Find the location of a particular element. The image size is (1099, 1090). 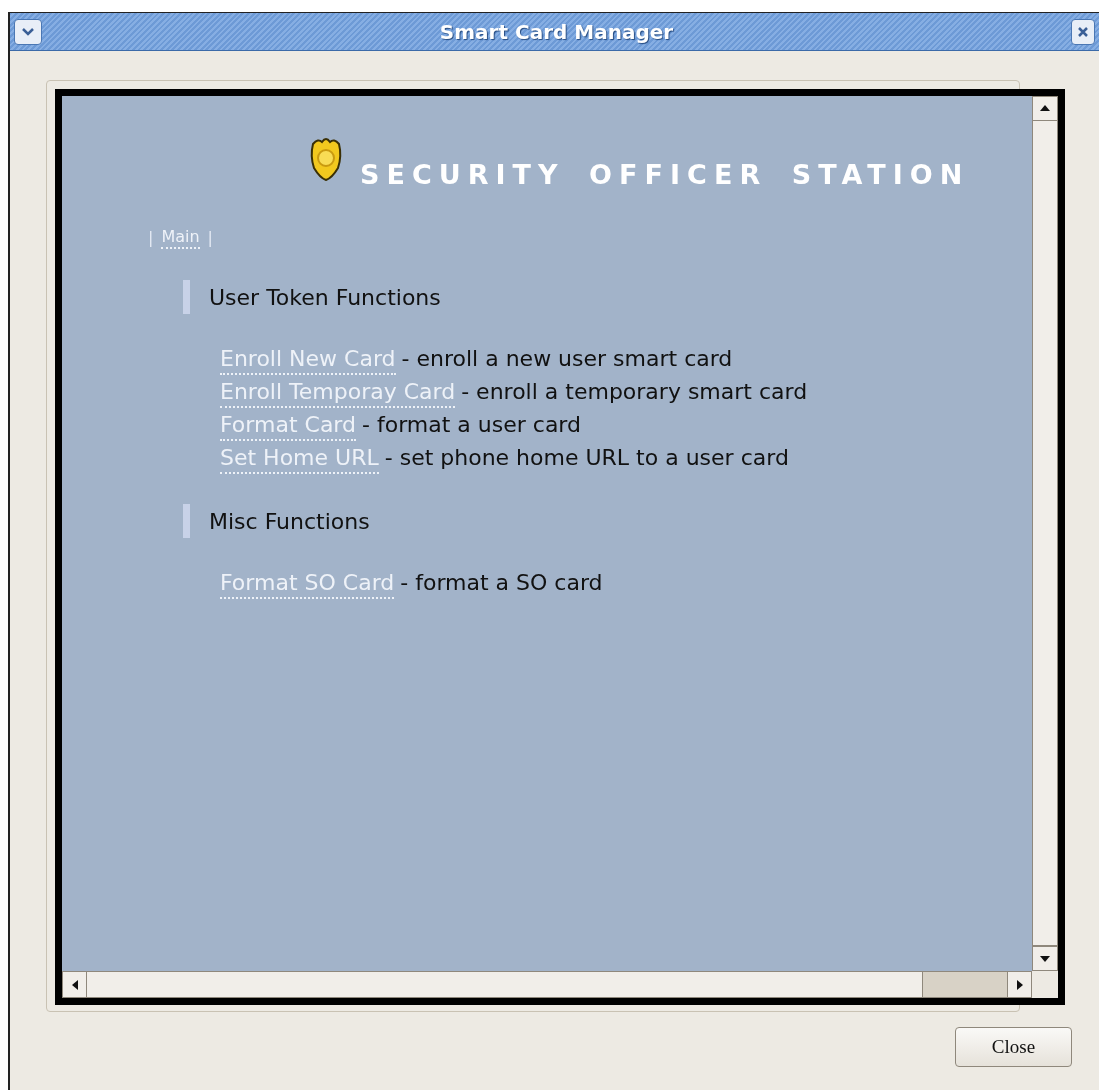

chevron-down-icon is located at coordinates (28, 31).